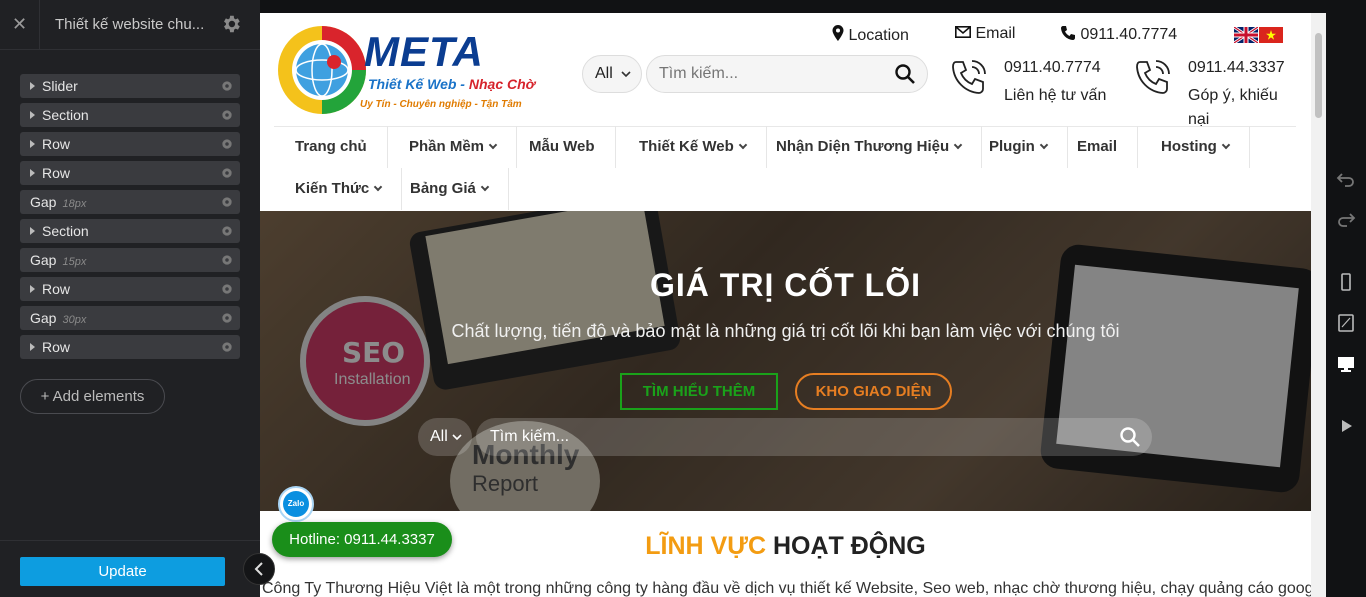  Describe the element at coordinates (1118, 34) in the screenshot. I see `phone-link: 0911.40.7774` at that location.